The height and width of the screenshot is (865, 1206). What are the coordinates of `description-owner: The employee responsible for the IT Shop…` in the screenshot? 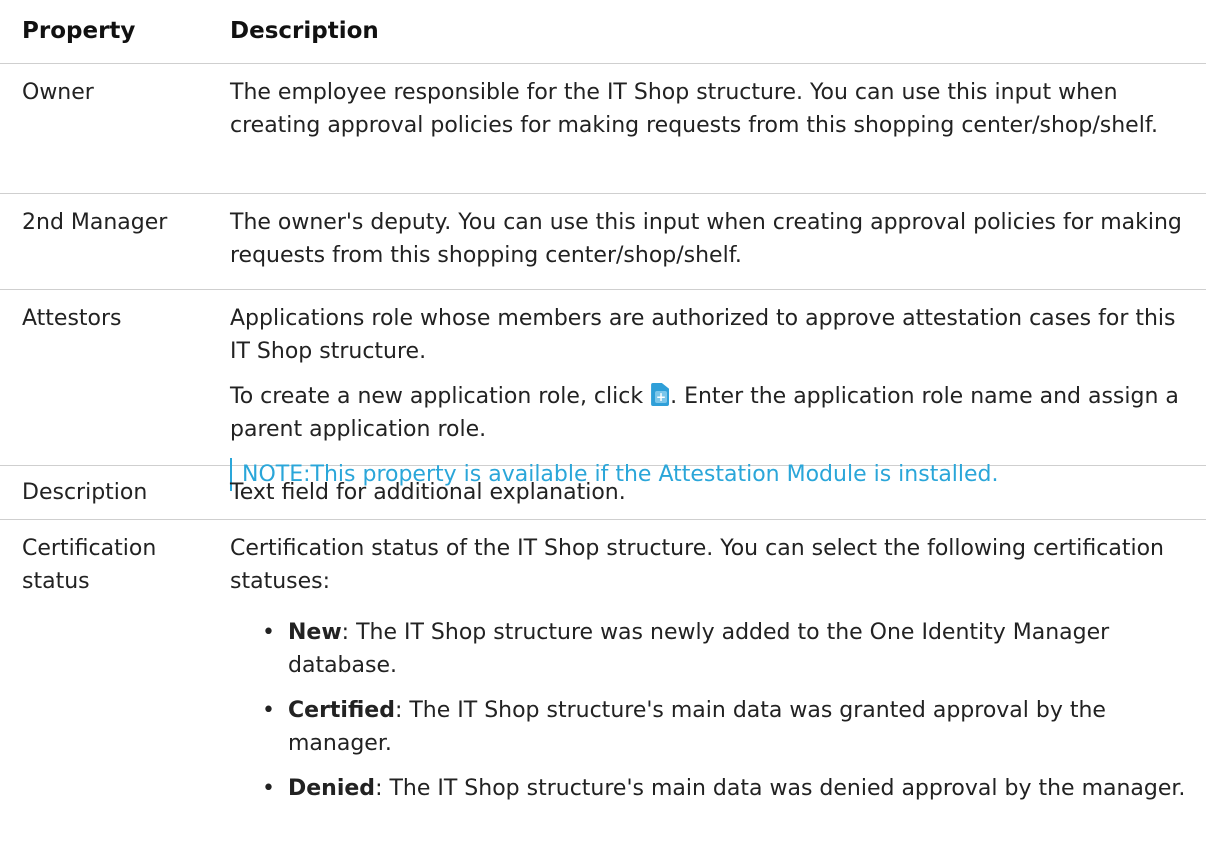 It's located at (694, 109).